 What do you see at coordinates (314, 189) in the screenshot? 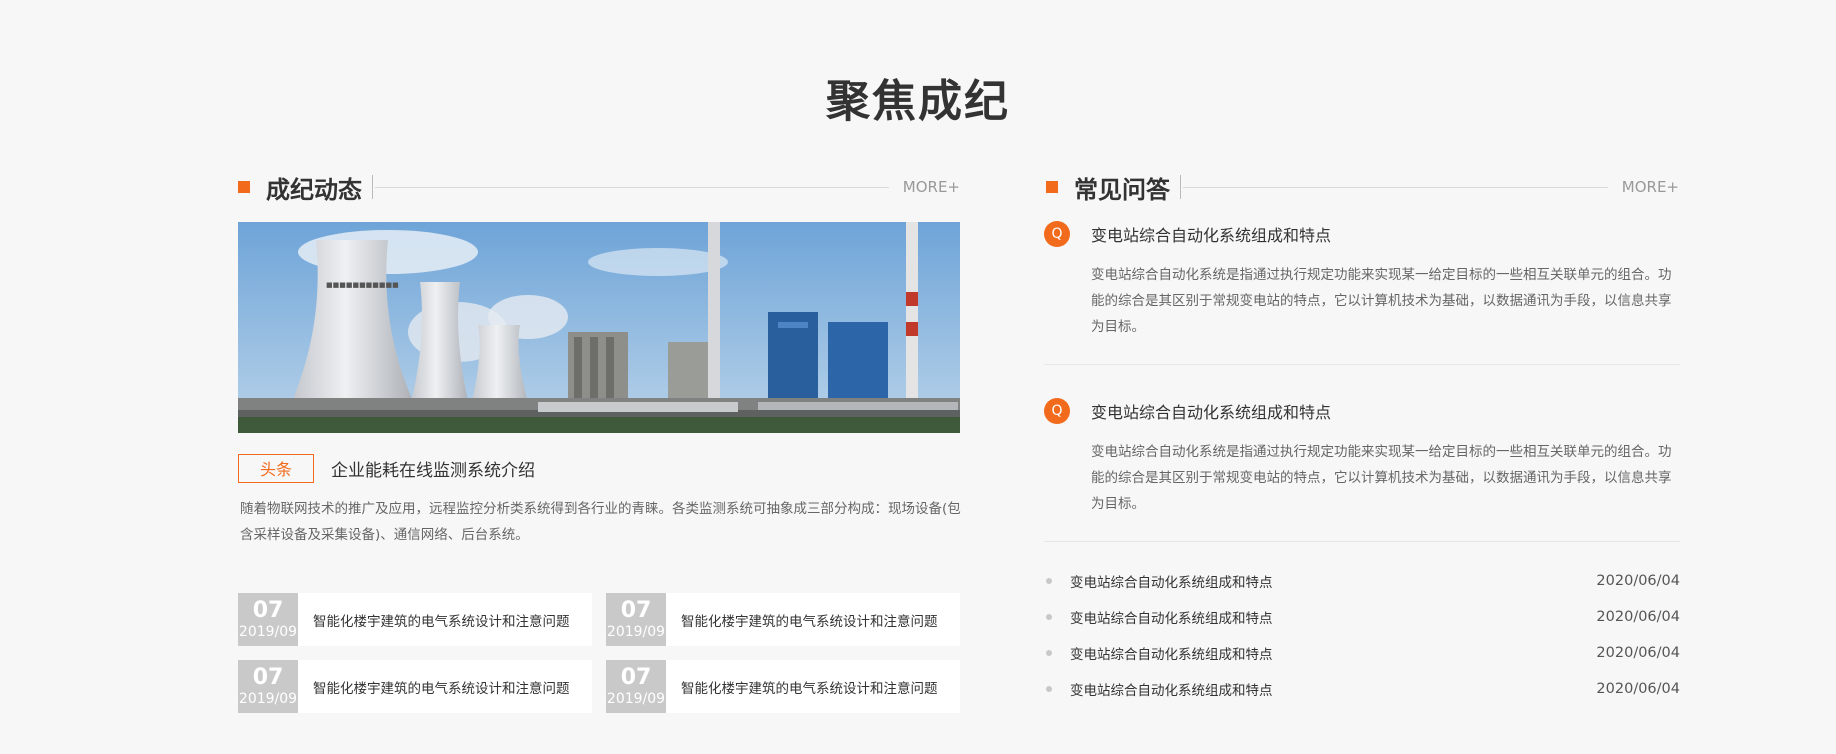
I see `news-section-title: 成纪动态` at bounding box center [314, 189].